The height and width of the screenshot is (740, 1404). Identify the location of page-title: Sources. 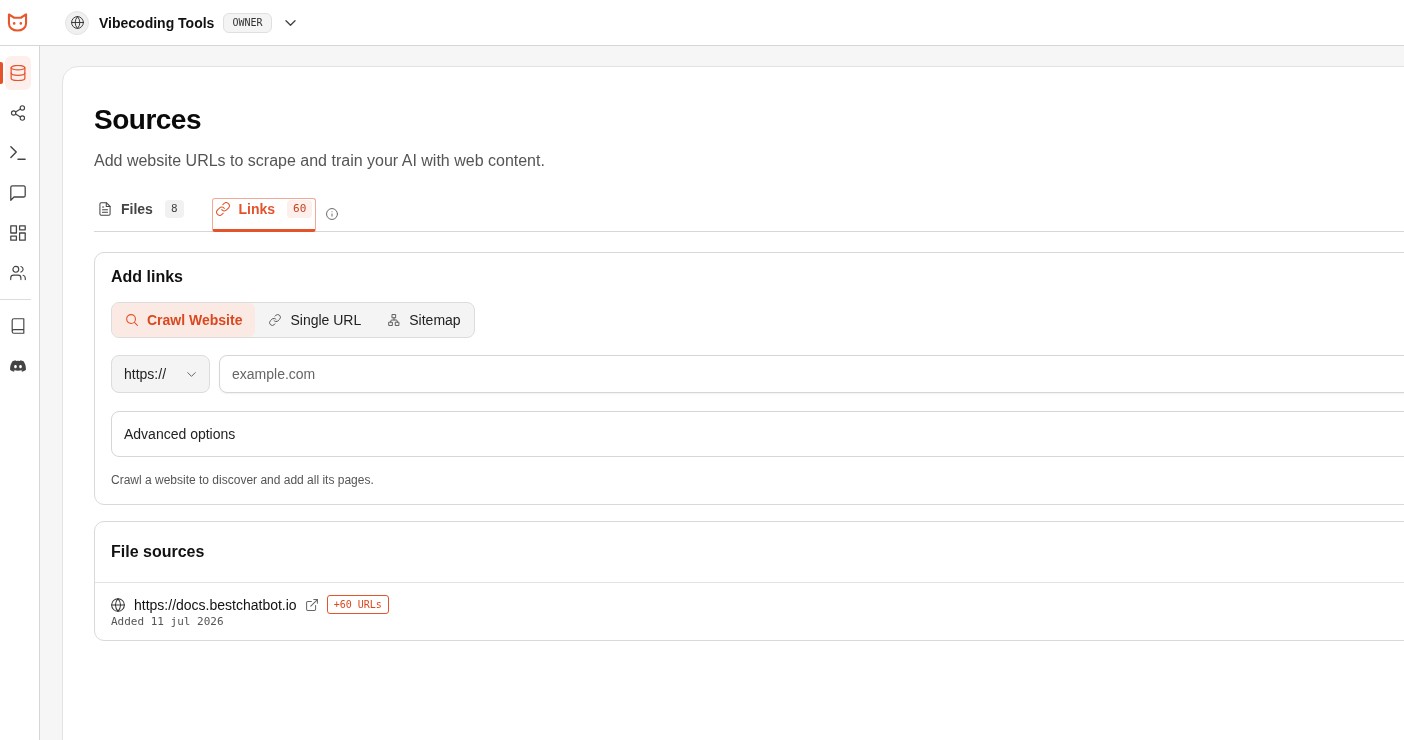
(147, 120).